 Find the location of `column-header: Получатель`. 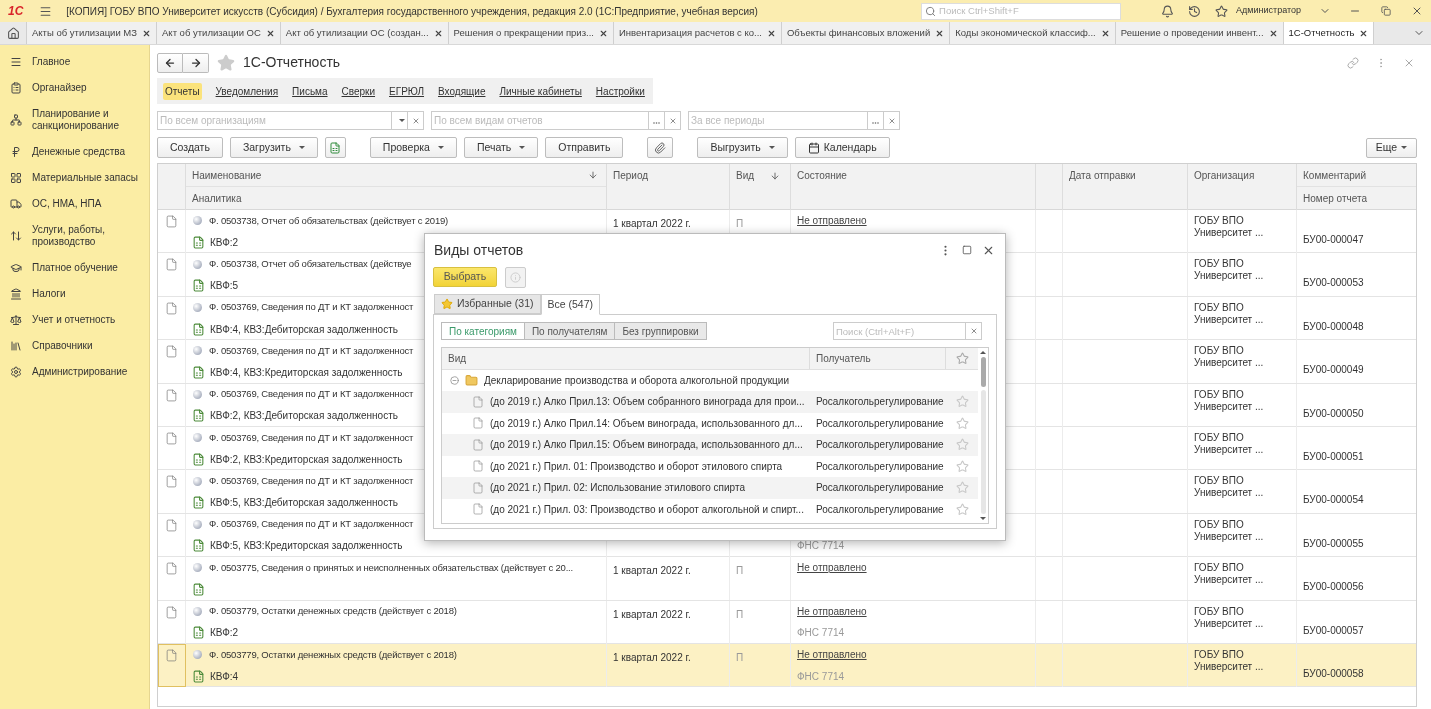

column-header: Получатель is located at coordinates (878, 358).